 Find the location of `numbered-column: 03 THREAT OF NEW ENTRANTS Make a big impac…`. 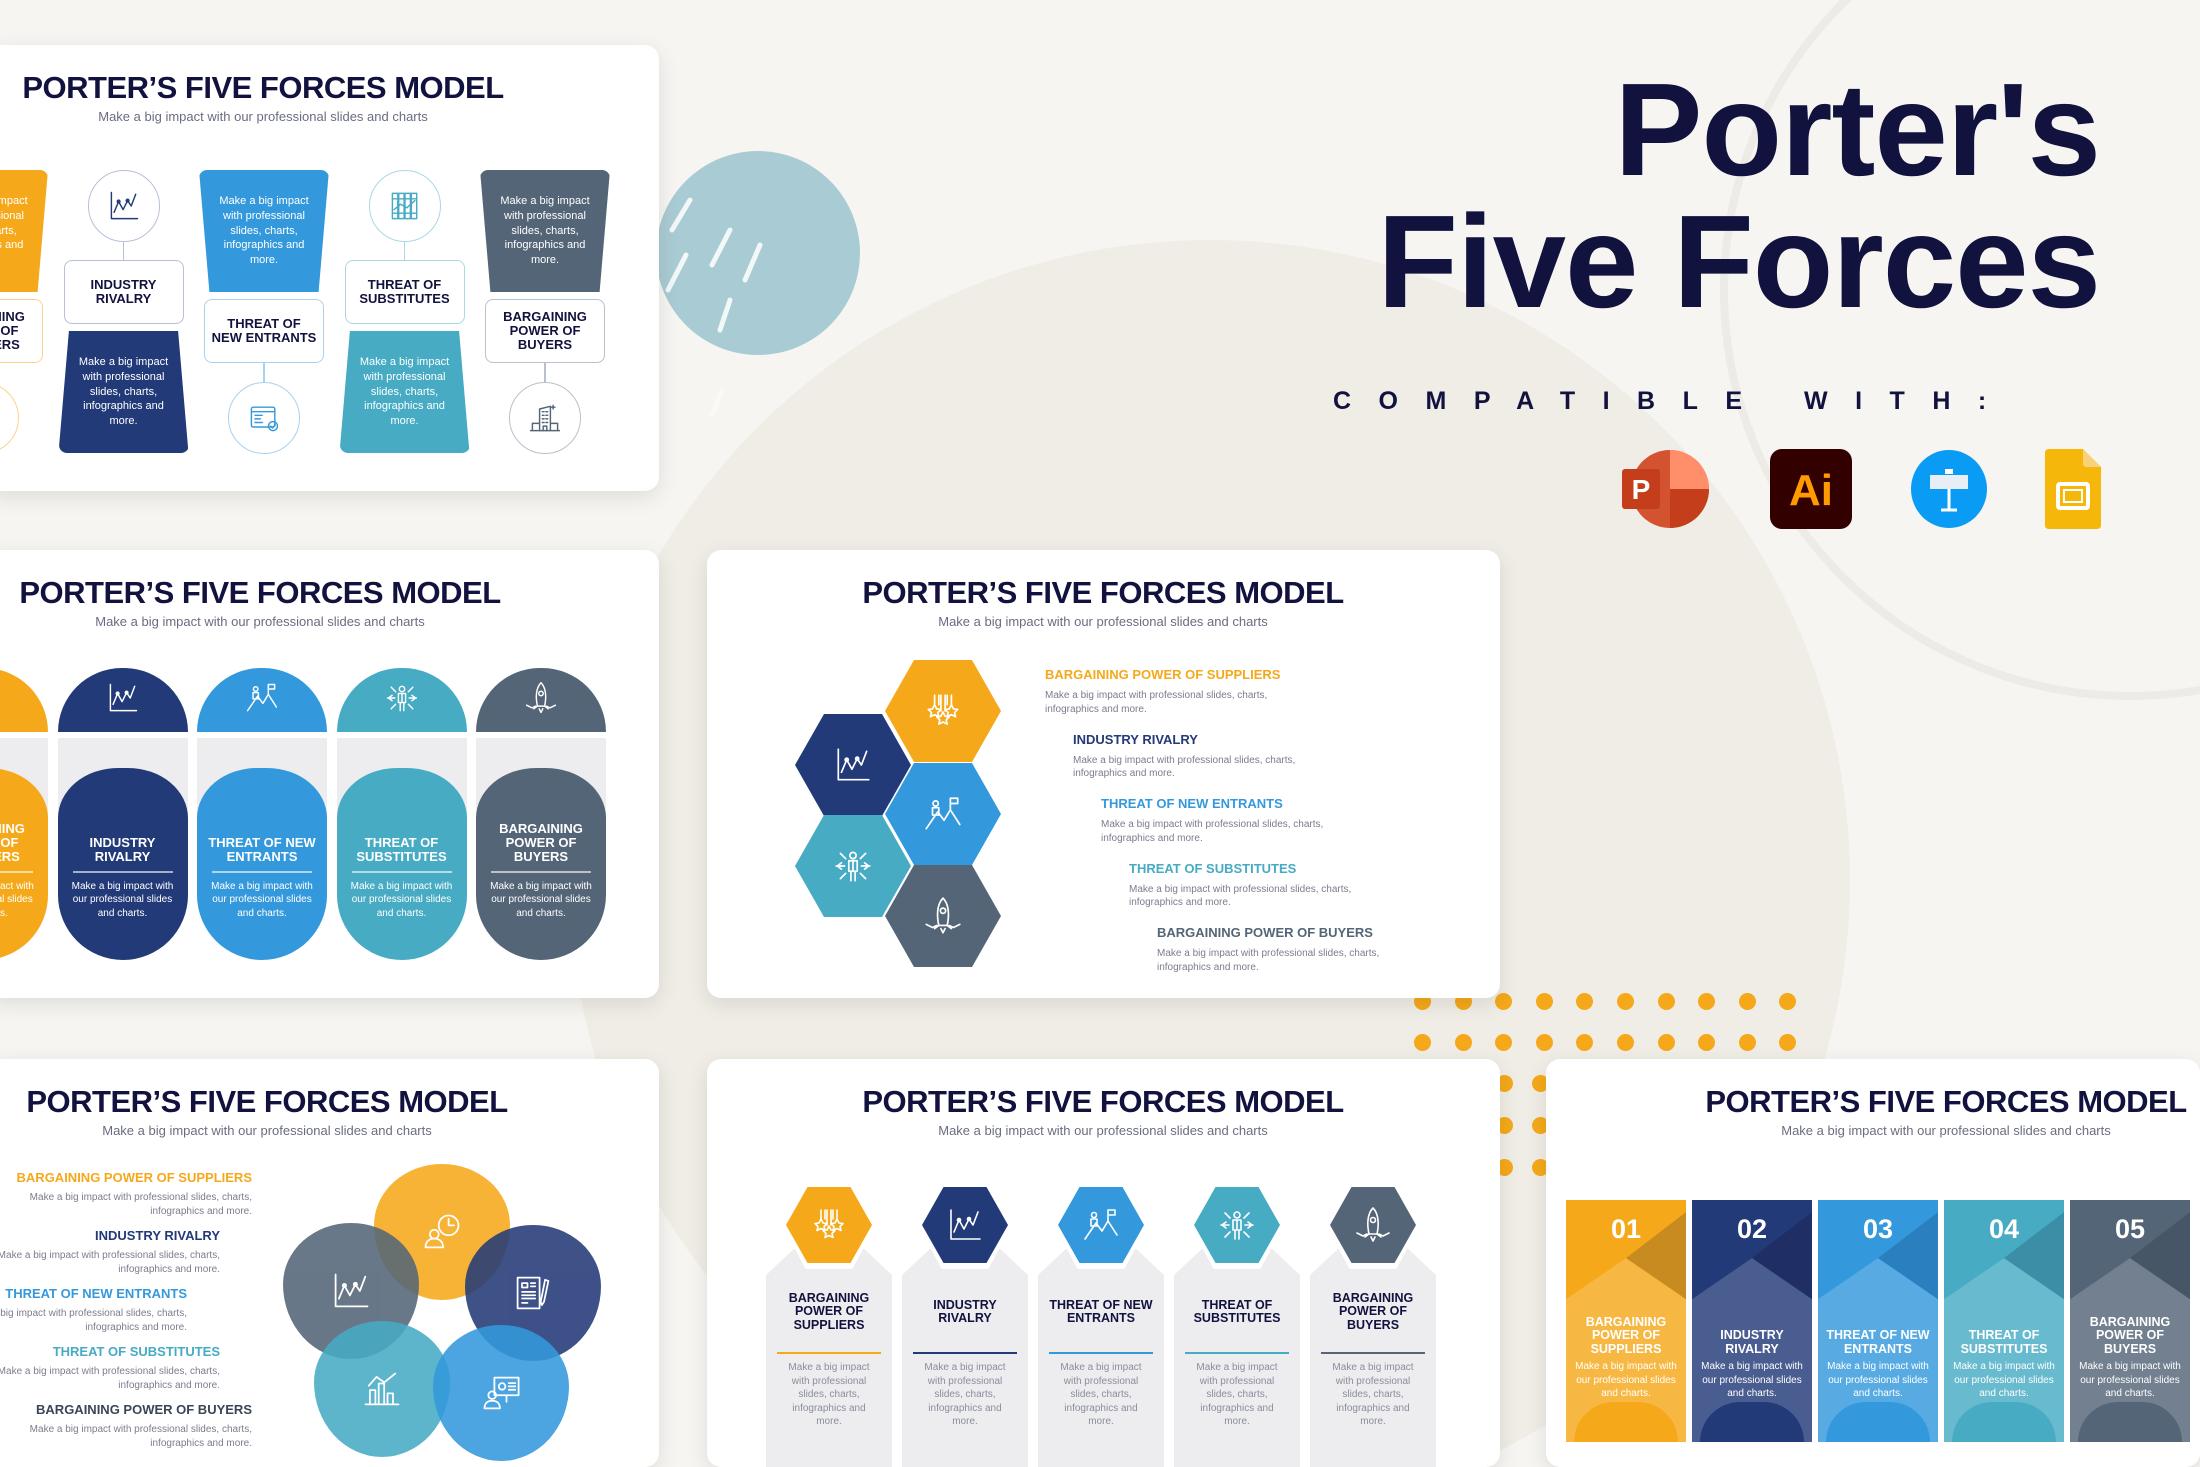

numbered-column: 03 THREAT OF NEW ENTRANTS Make a big impac… is located at coordinates (1878, 1321).